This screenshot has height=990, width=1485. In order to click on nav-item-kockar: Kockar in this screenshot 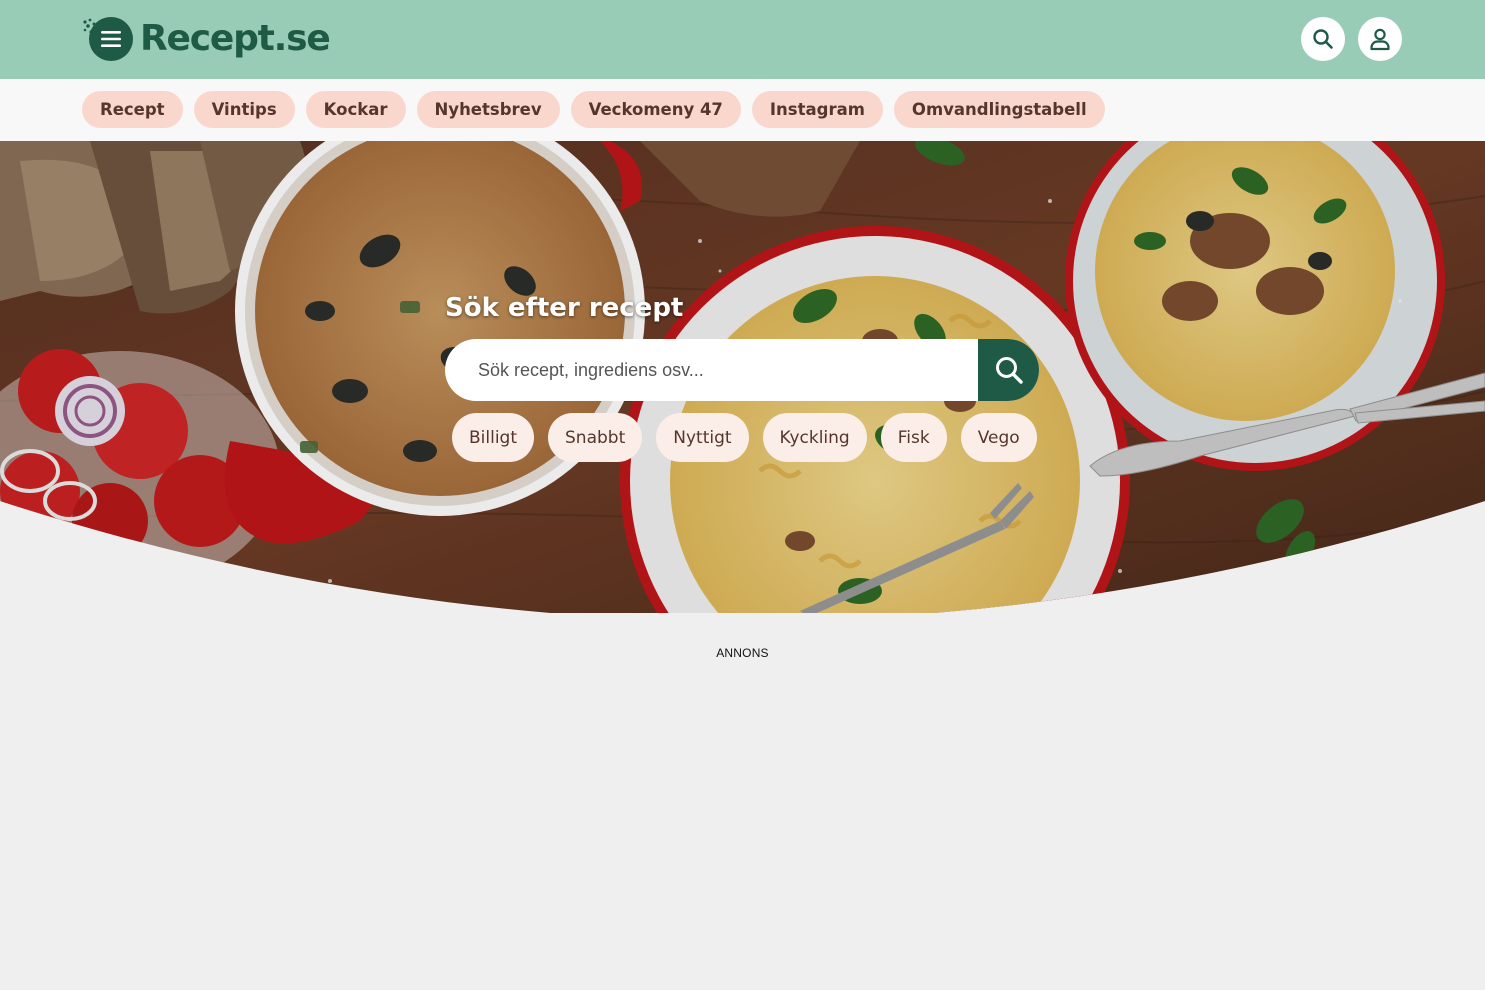, I will do `click(355, 109)`.